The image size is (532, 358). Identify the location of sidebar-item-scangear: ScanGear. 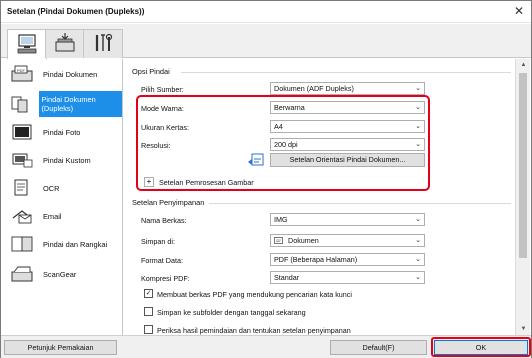
(61, 274).